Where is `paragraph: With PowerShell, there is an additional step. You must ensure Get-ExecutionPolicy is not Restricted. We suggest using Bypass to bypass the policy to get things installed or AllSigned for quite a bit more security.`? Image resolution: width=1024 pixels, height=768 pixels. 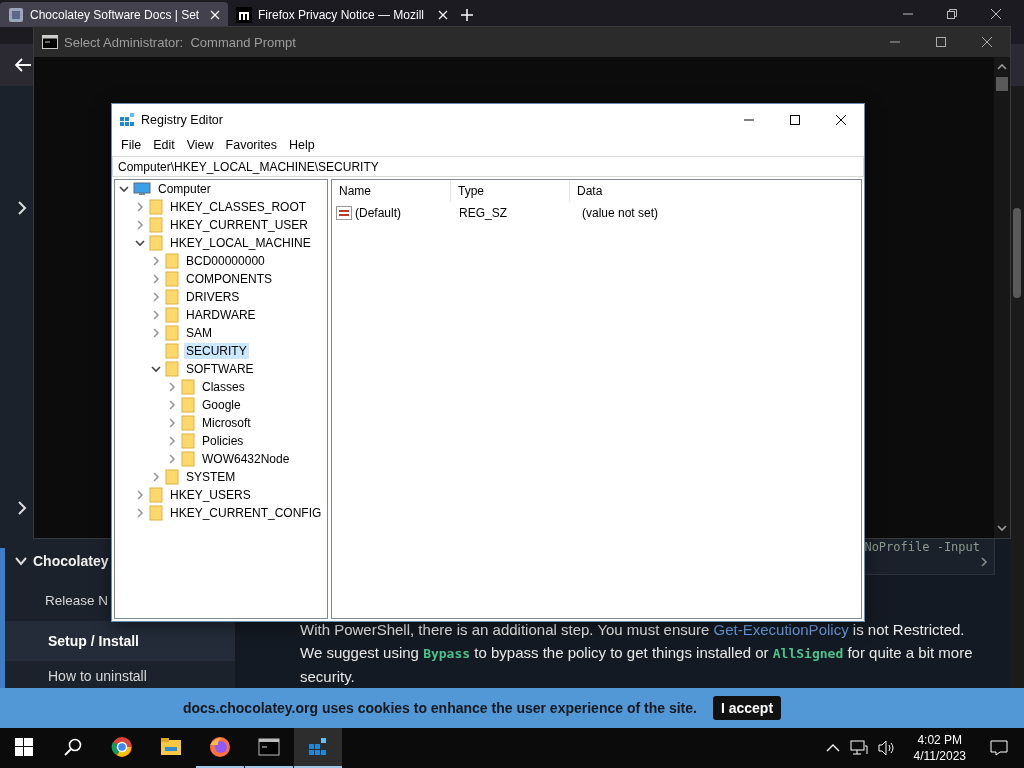 paragraph: With PowerShell, there is an additional step. You must ensure Get-ExecutionPolicy is not Restricted. We suggest using Bypass to bypass the policy to get things installed or AllSigned for quite a bit more security. is located at coordinates (637, 653).